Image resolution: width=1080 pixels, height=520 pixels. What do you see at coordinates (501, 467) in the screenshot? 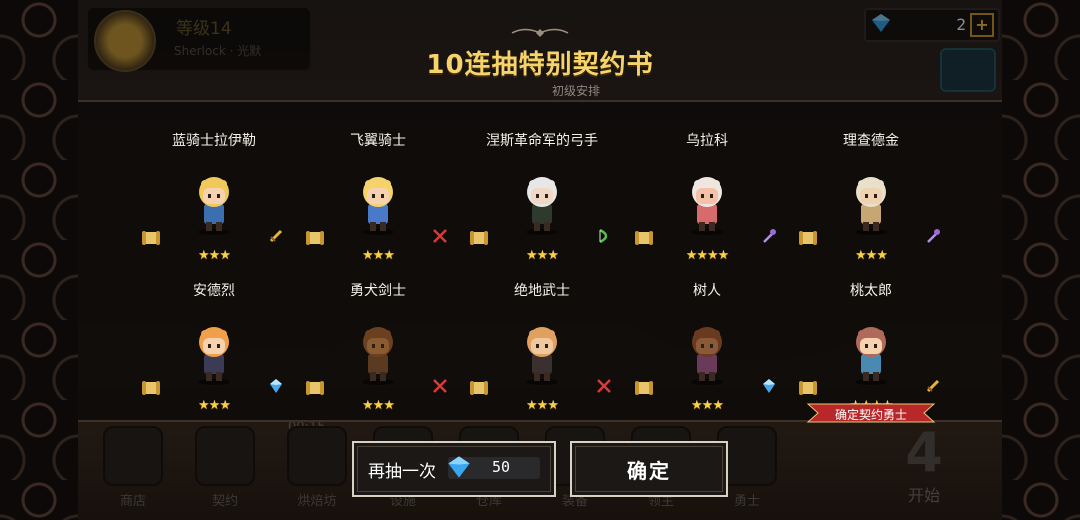
I see `redraw-cost: 50` at bounding box center [501, 467].